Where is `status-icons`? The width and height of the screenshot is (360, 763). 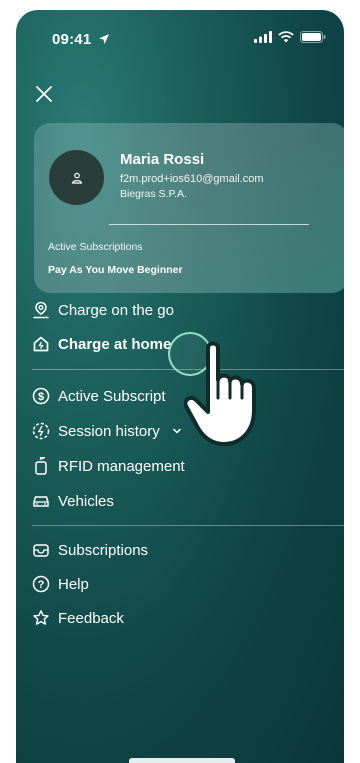
status-icons is located at coordinates (290, 37).